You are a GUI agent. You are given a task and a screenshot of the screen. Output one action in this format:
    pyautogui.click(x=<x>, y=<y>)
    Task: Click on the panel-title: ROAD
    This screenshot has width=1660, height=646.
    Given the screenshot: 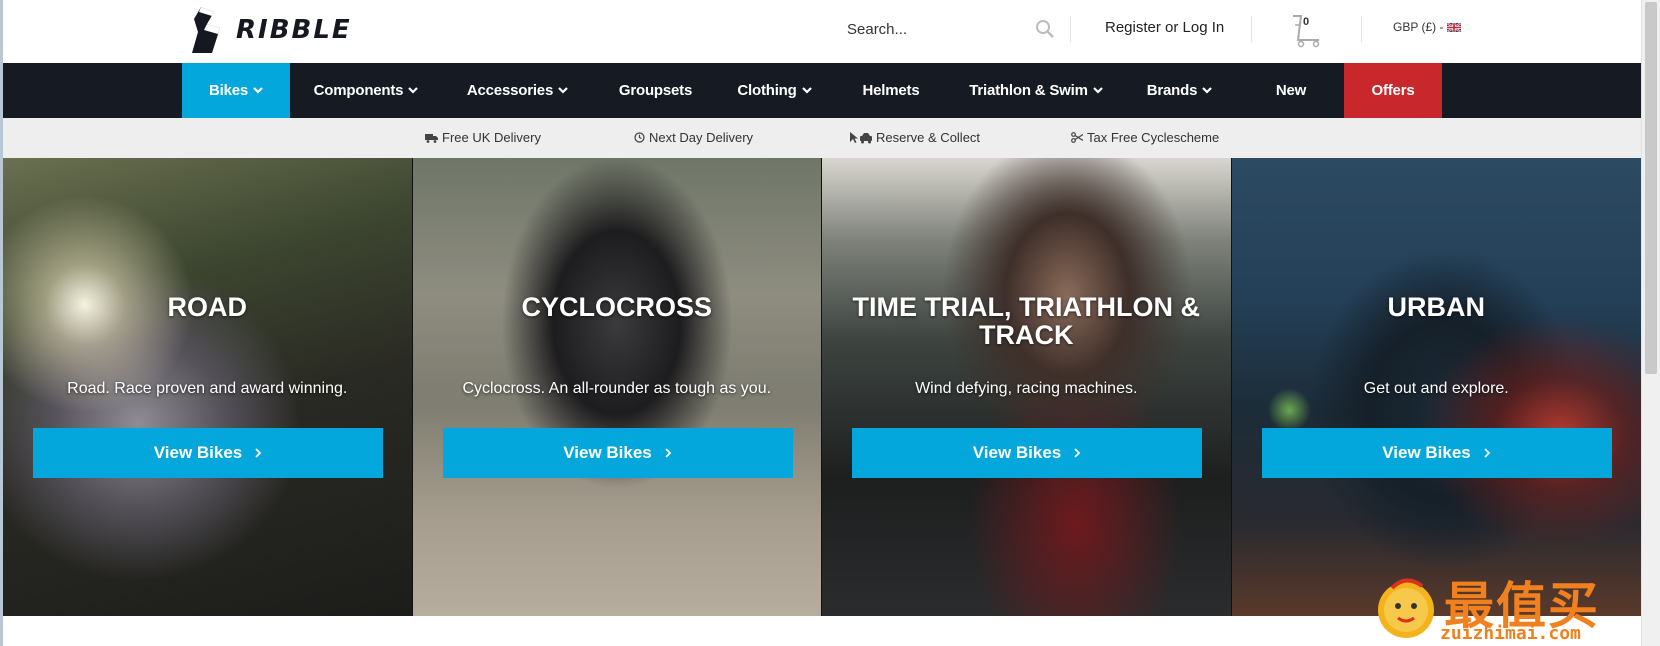 What is the action you would take?
    pyautogui.click(x=207, y=307)
    